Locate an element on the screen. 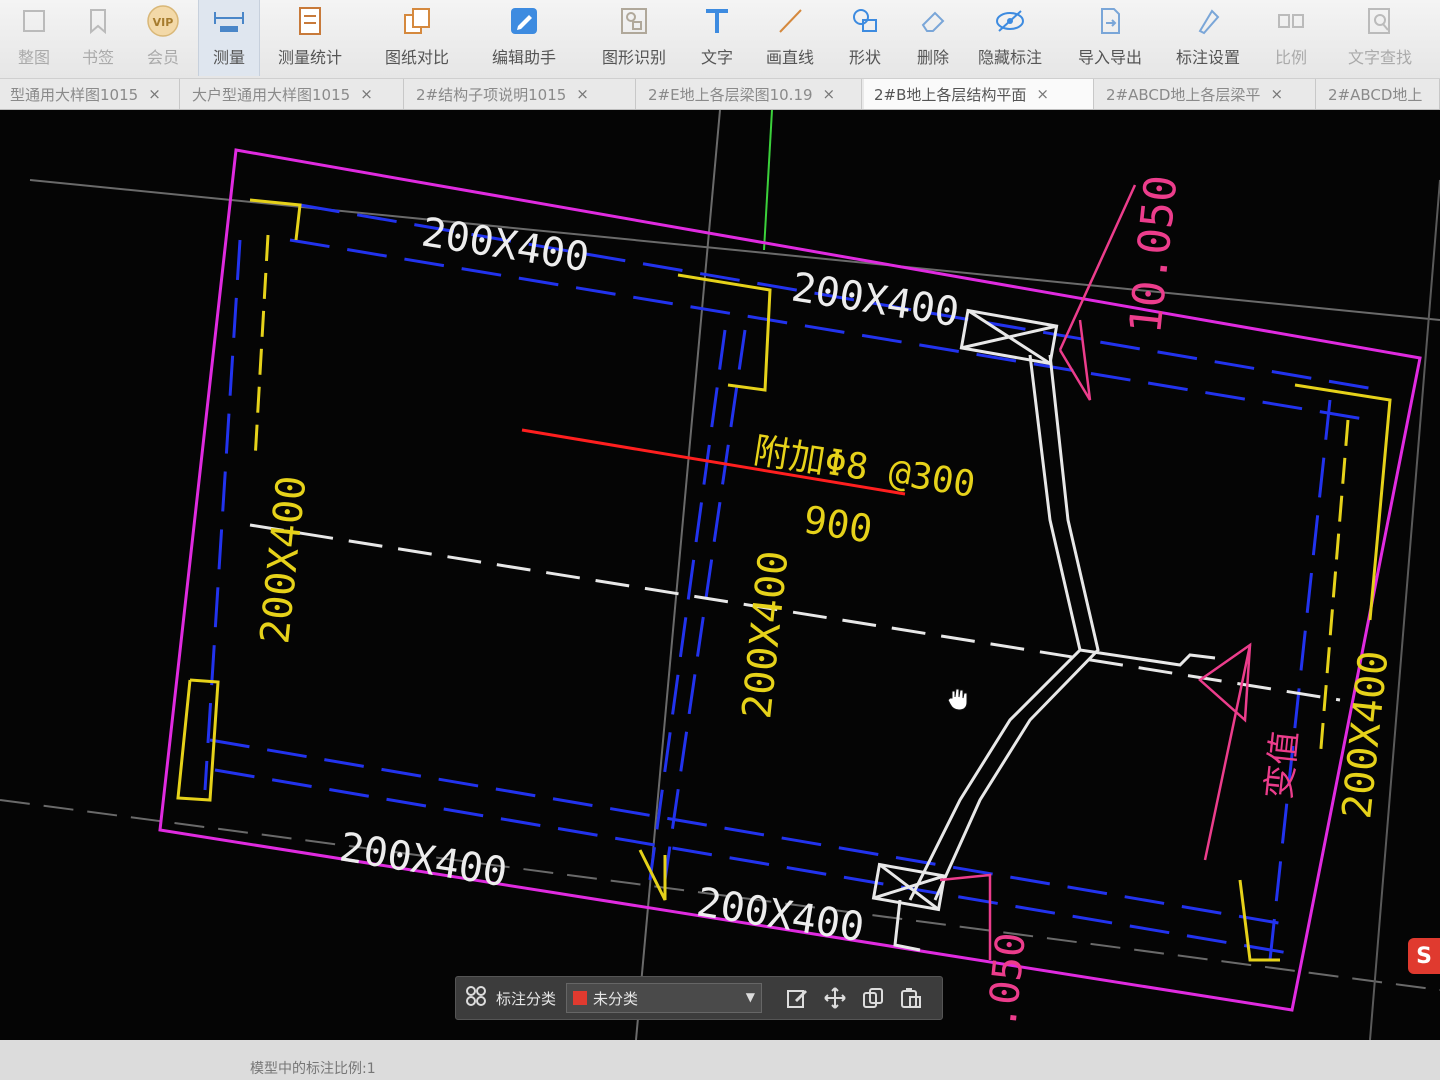  compare-icon is located at coordinates (417, 21).